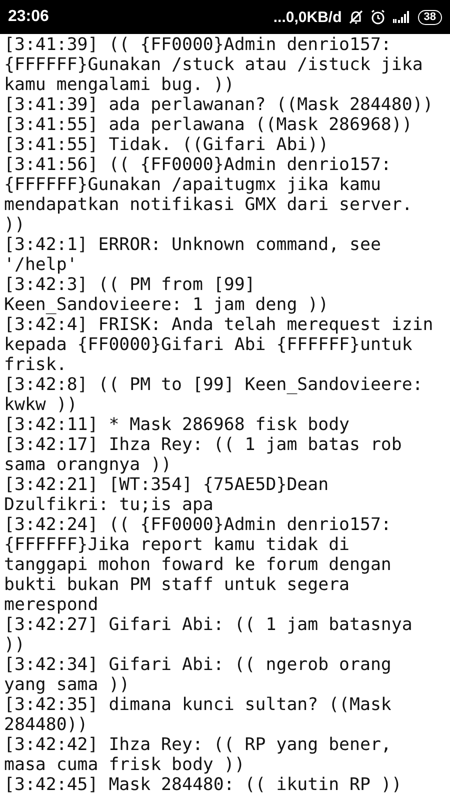 This screenshot has height=800, width=450. What do you see at coordinates (214, 65) in the screenshot?
I see `chat-message: [3:41:39] (( {FF0000}Admin denrio157: {FFFFFF}Gunakan /stuck atau /istuck jika kamu mengalami bug. ))` at bounding box center [214, 65].